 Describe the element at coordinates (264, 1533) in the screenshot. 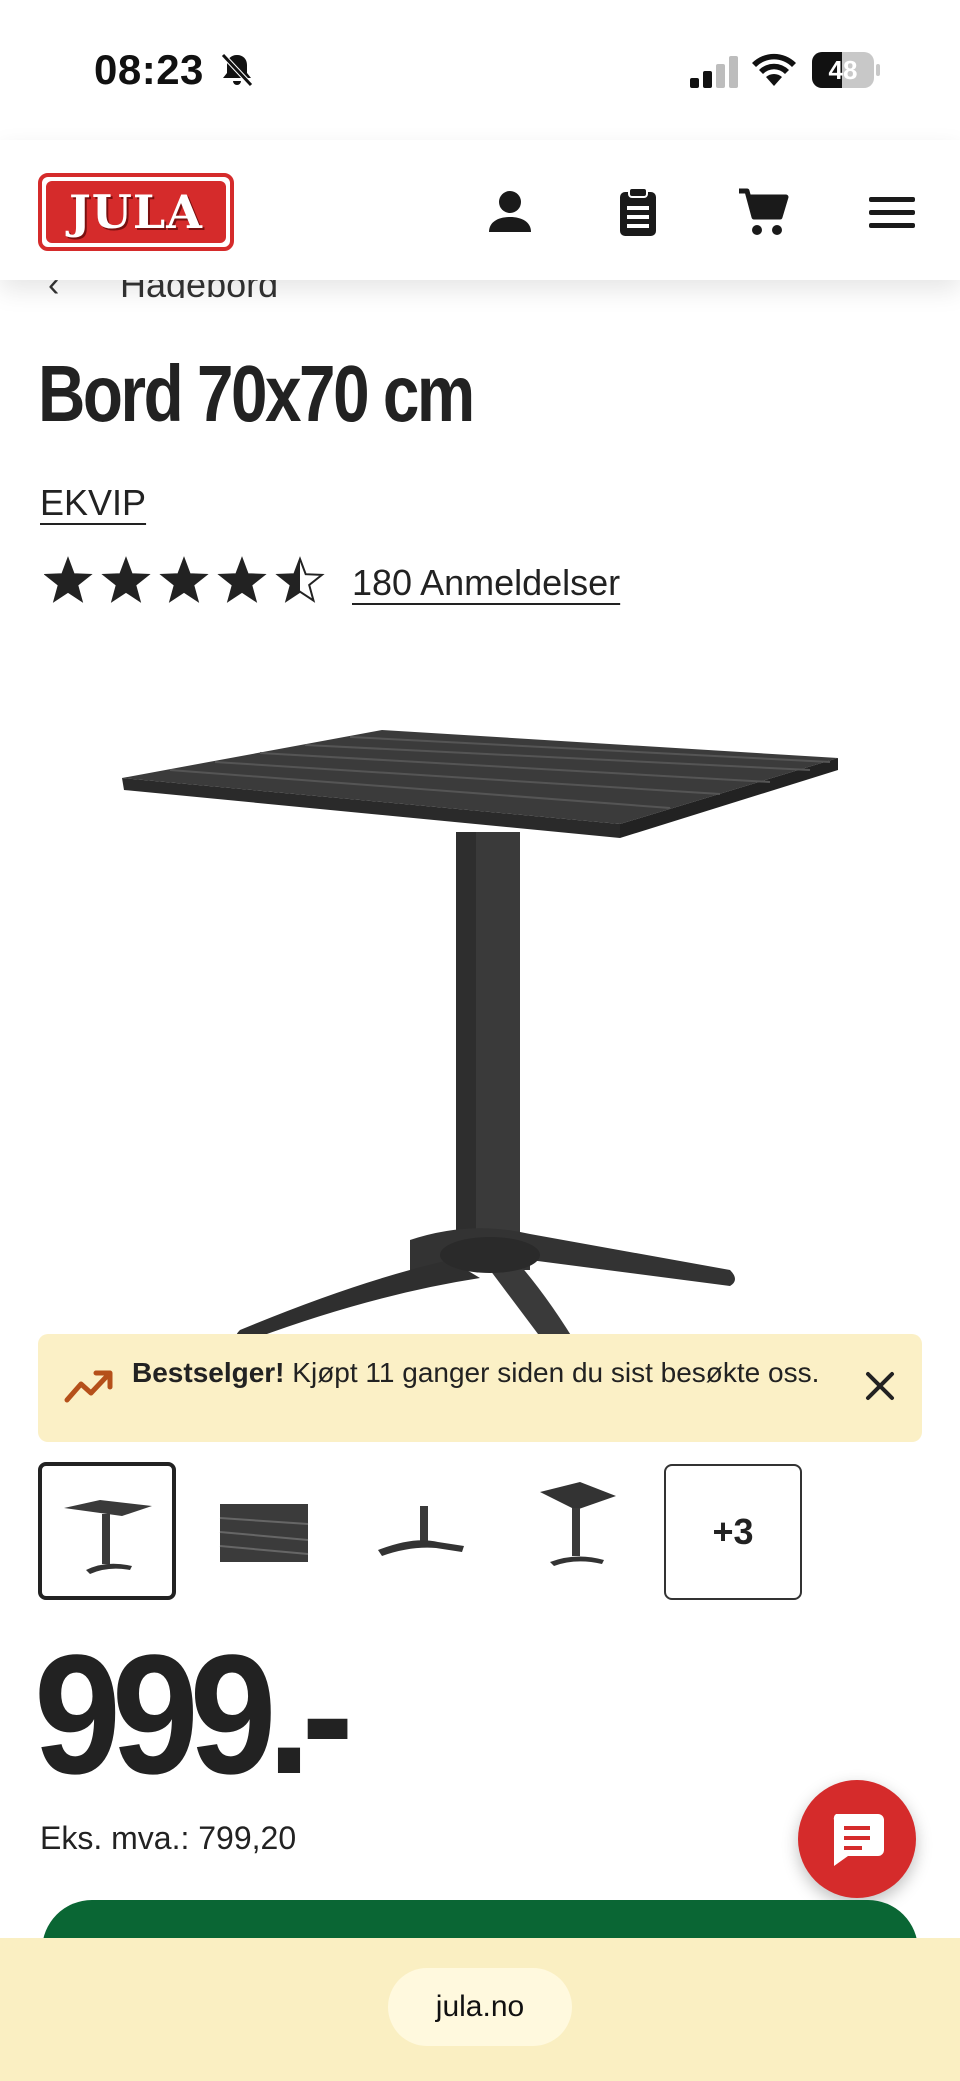

I see `thumb-tabletop-slats` at that location.